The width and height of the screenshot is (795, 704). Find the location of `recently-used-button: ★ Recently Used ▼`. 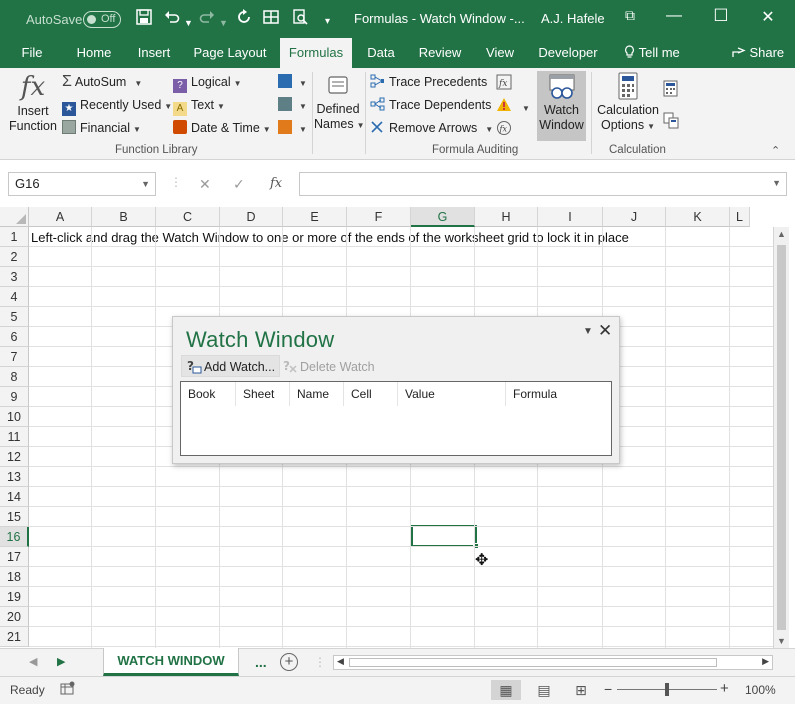

recently-used-button: ★ Recently Used ▼ is located at coordinates (117, 106).